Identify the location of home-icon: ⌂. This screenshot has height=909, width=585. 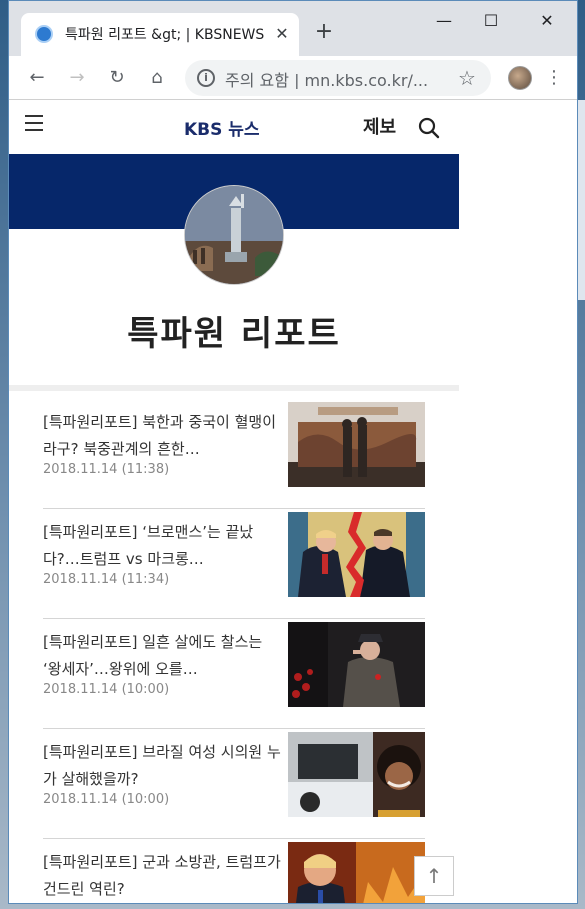
(157, 78).